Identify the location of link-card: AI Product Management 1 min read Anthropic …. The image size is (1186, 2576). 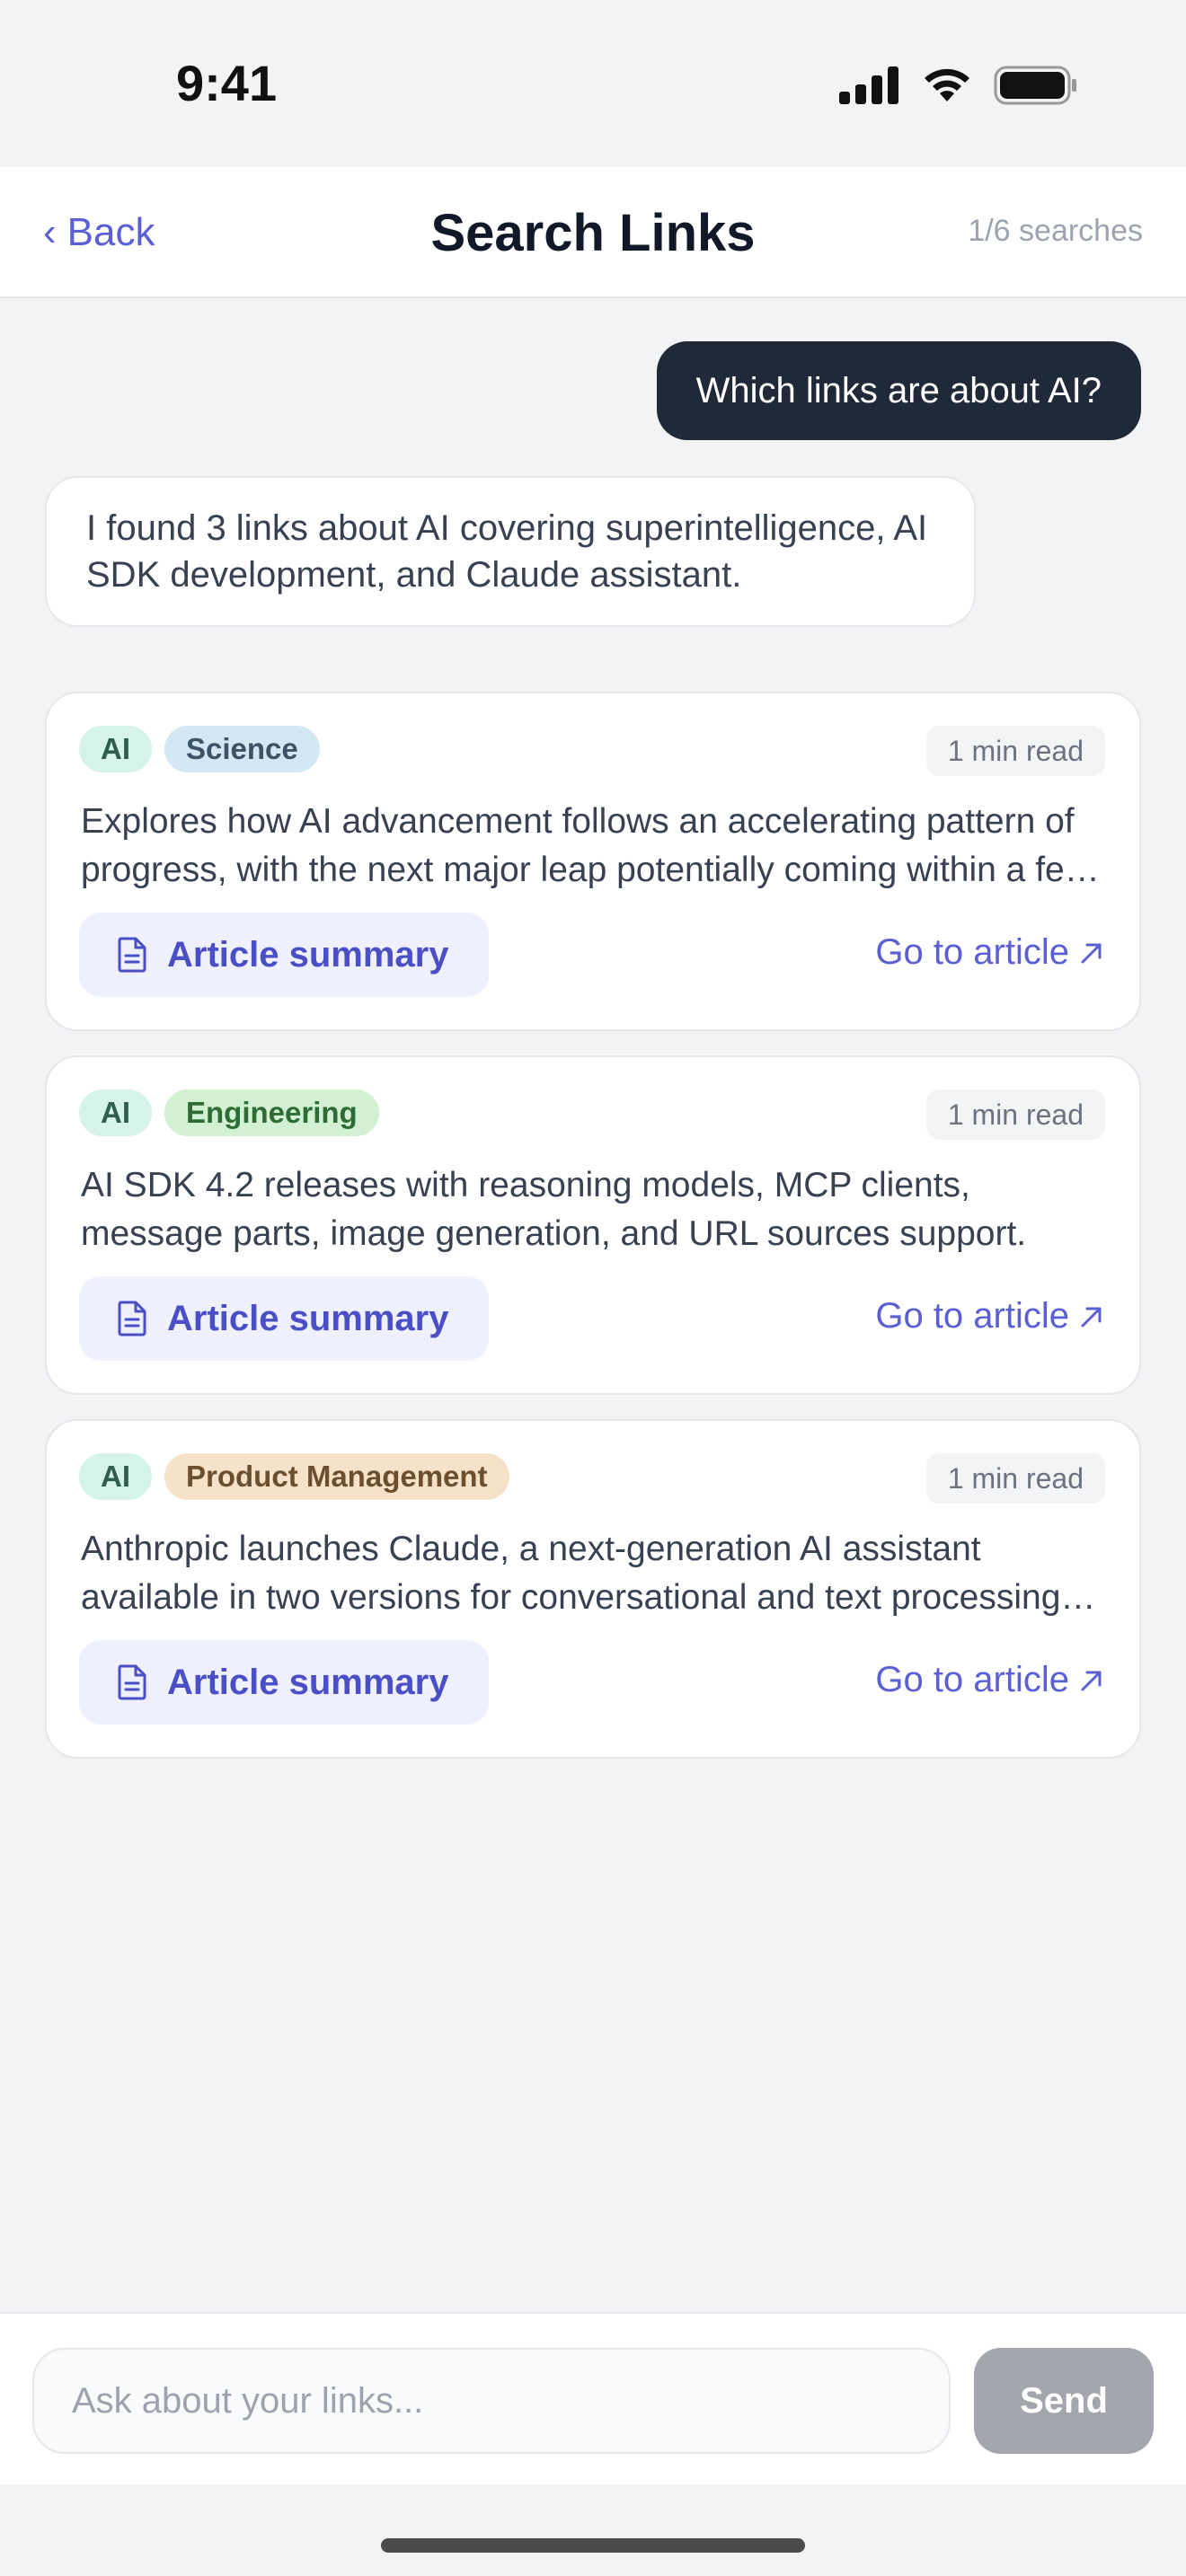
(593, 1589).